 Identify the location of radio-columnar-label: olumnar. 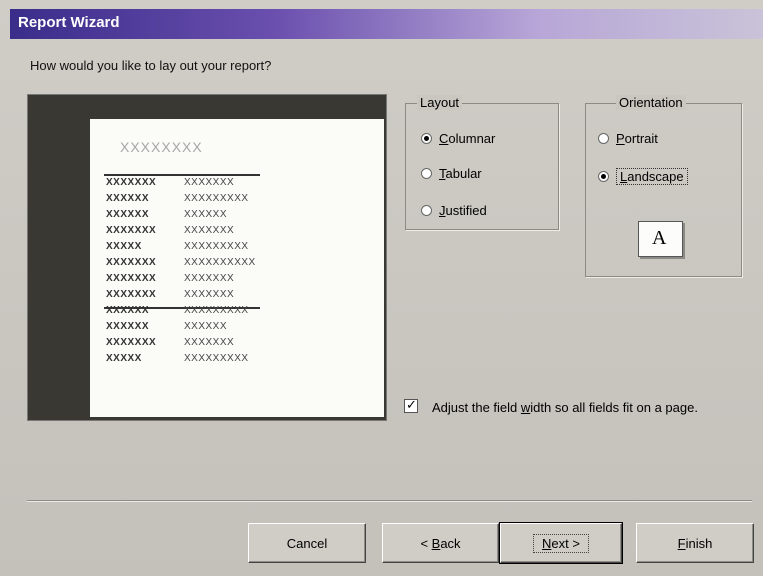
(472, 138).